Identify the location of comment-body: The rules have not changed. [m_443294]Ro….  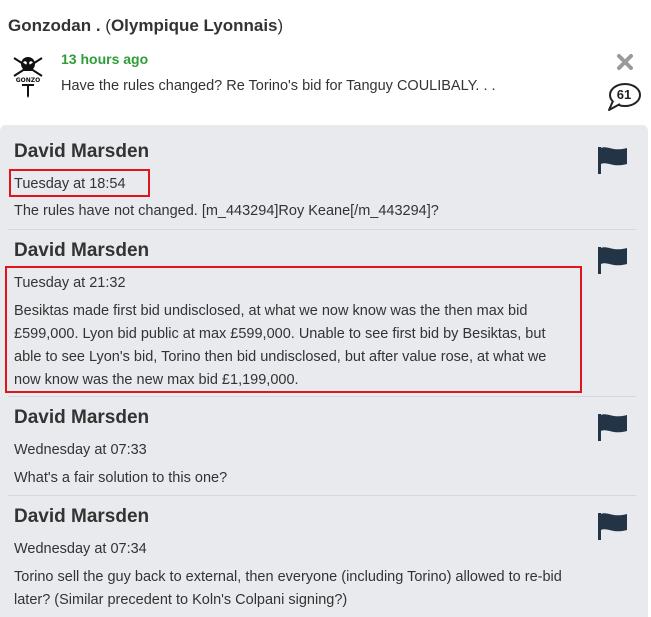
(226, 211).